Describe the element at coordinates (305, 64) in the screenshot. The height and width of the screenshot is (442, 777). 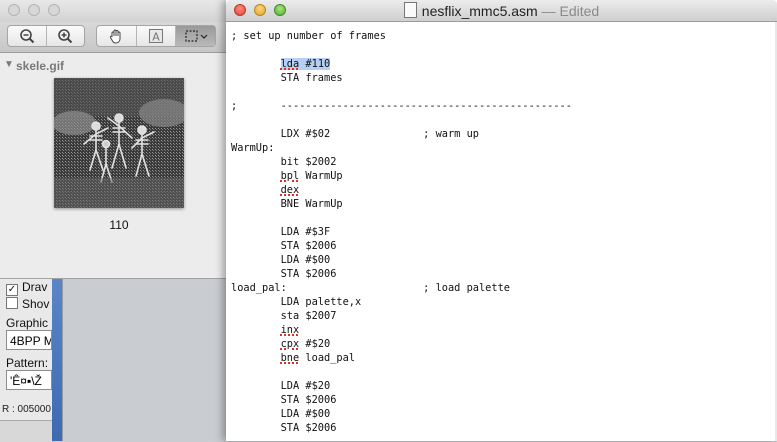
I see `text-selection: lda #110` at that location.